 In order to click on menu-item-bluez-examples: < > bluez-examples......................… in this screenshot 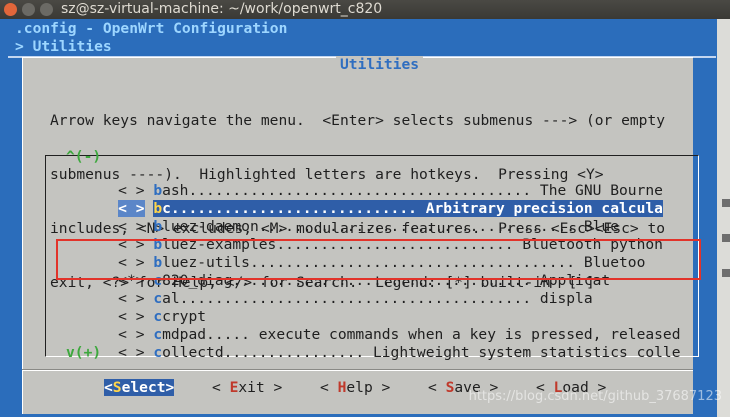, I will do `click(373, 235)`.